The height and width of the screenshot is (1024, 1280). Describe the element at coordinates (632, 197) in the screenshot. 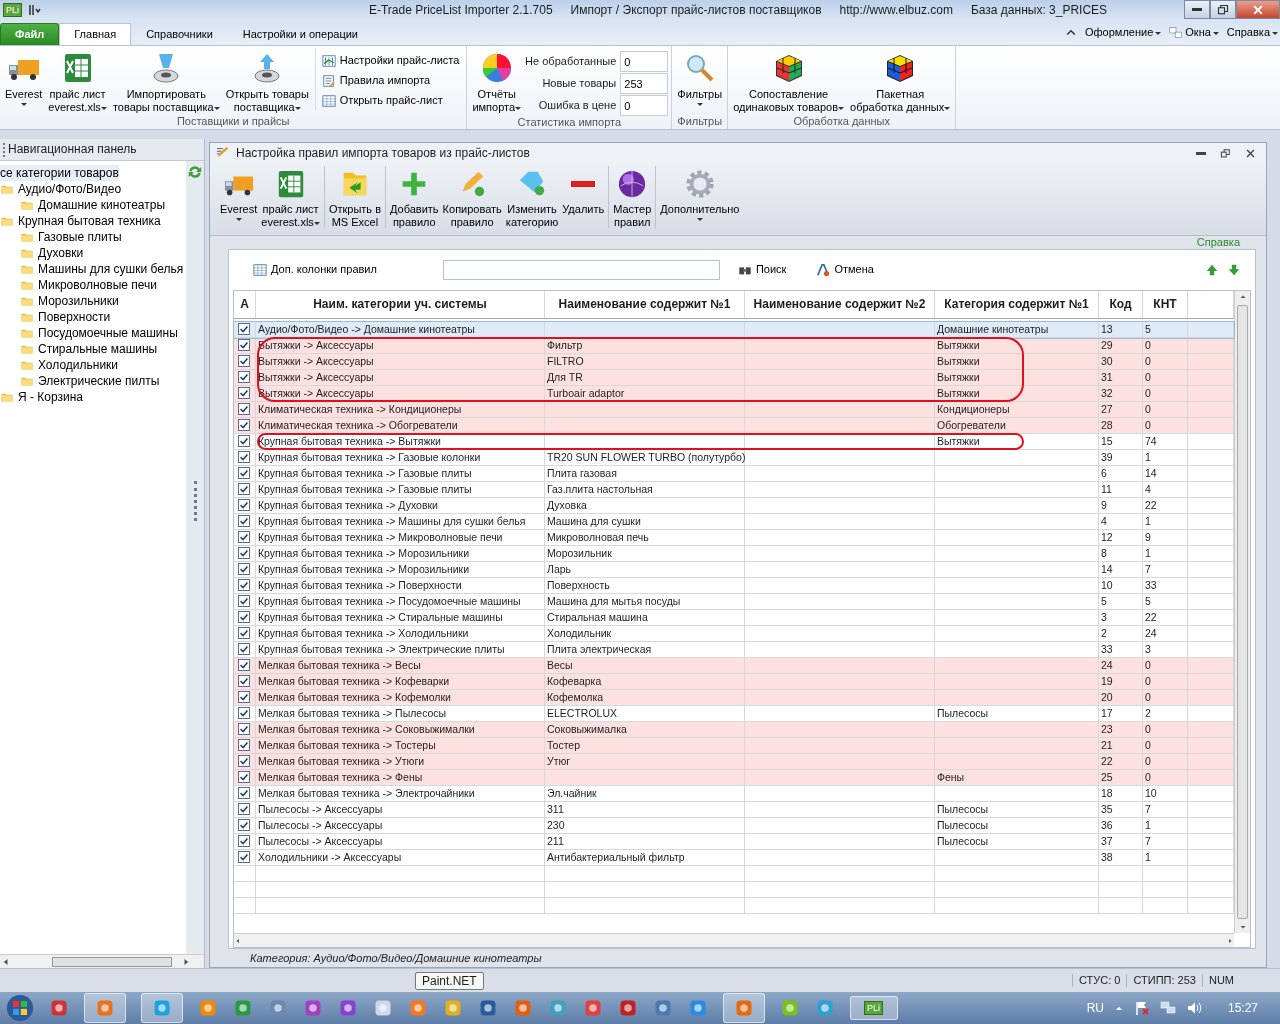

I see `toolbar-button: Мастер правил` at that location.